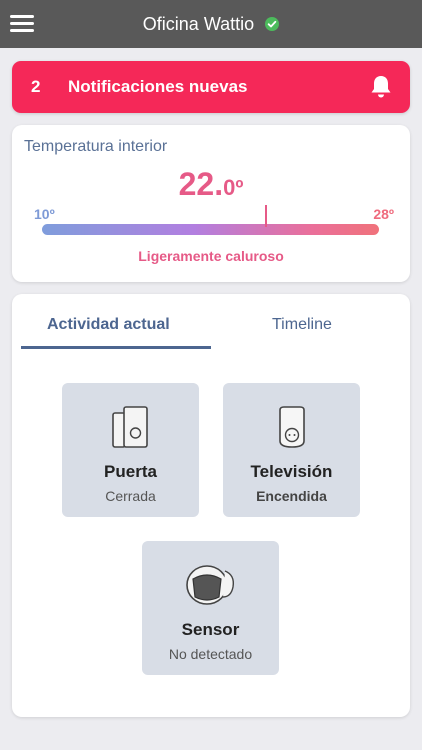  I want to click on temperature-value: 22.0º, so click(211, 184).